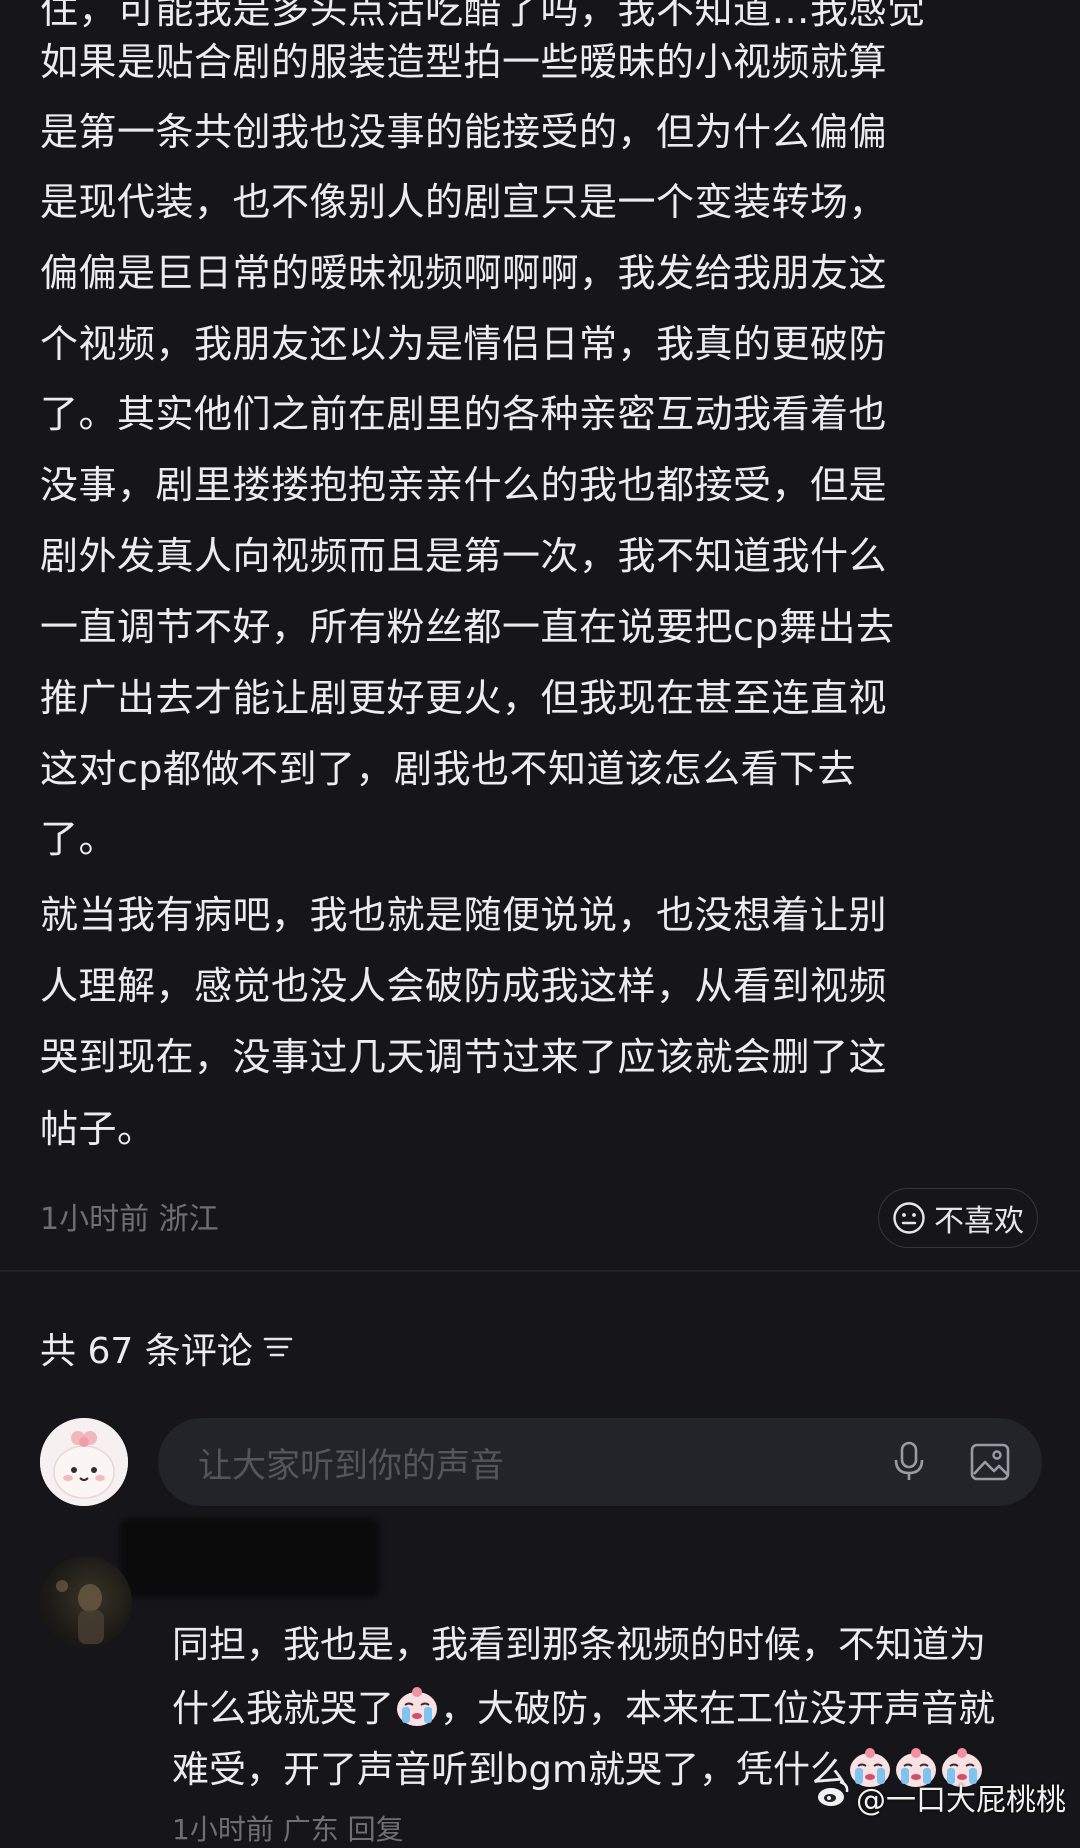 The height and width of the screenshot is (1848, 1080). Describe the element at coordinates (464, 132) in the screenshot. I see `post-text-line: 是第一条共创我也没事的能接受的，但为什么偏偏` at that location.